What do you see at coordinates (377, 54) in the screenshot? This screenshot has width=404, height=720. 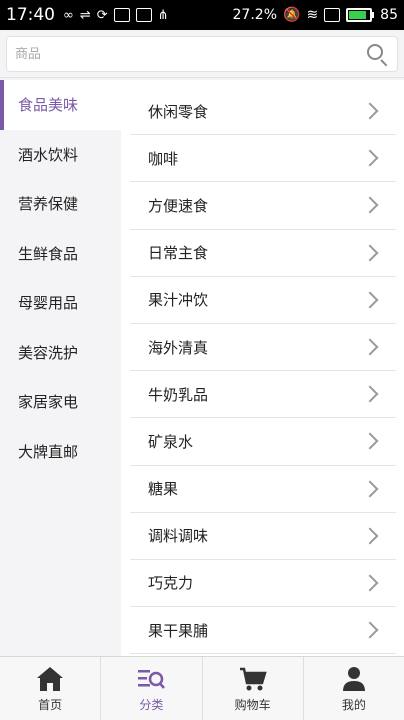 I see `search-icon` at bounding box center [377, 54].